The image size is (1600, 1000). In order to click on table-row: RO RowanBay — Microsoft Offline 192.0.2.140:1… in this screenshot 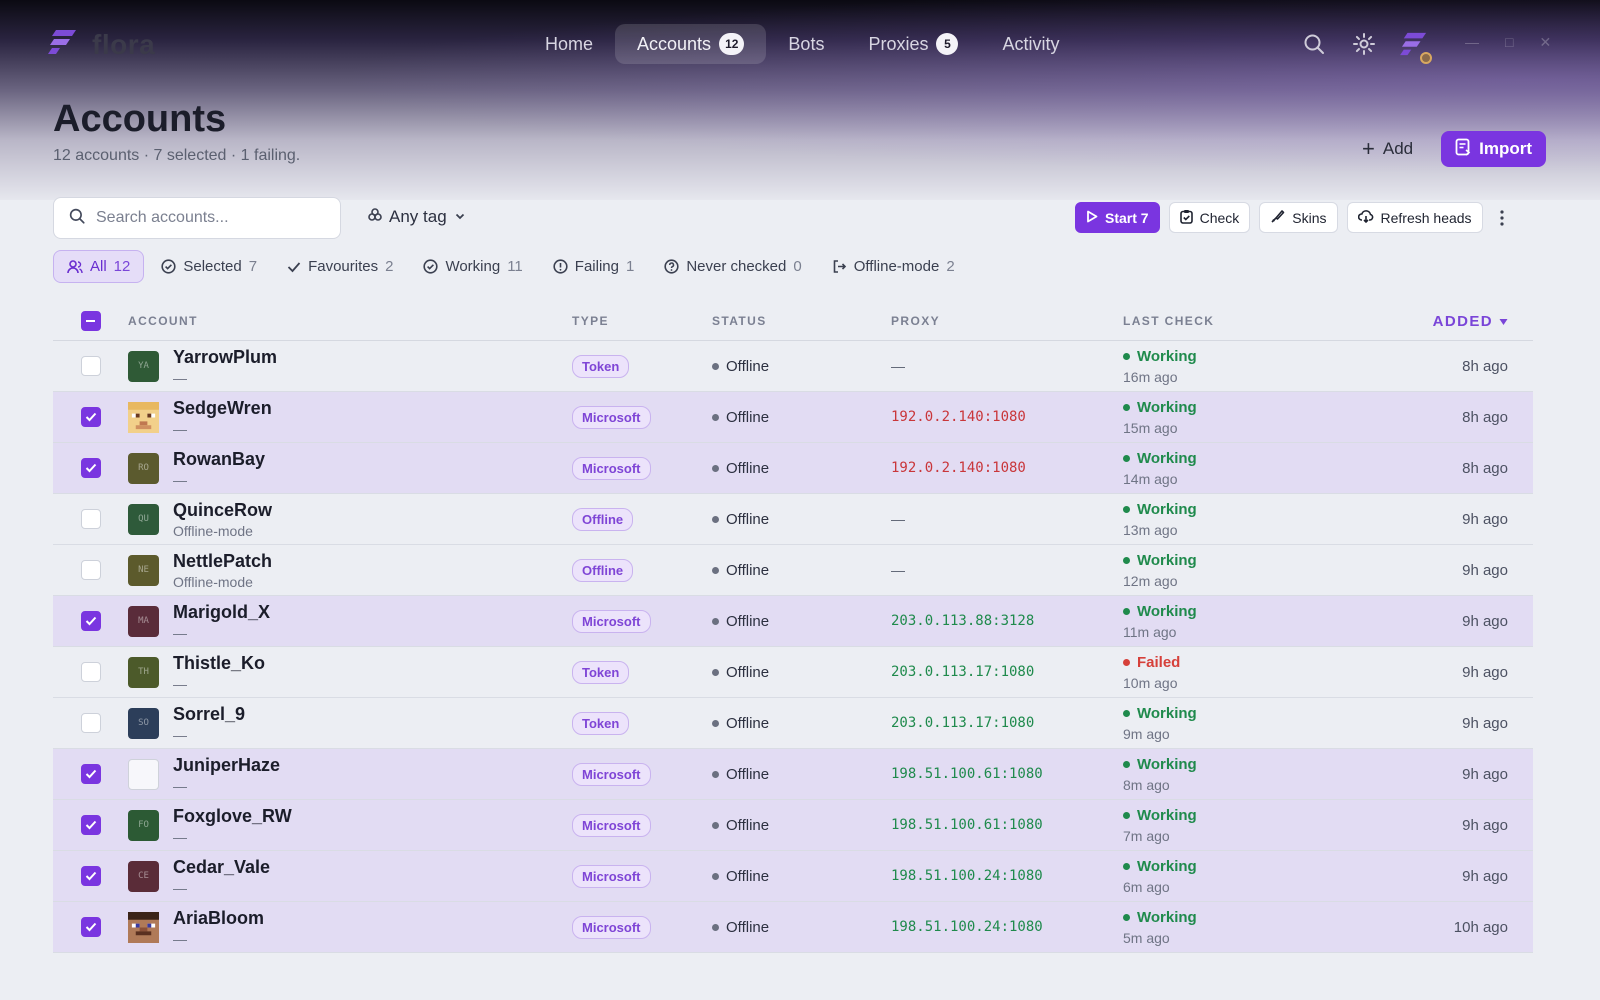, I will do `click(793, 468)`.